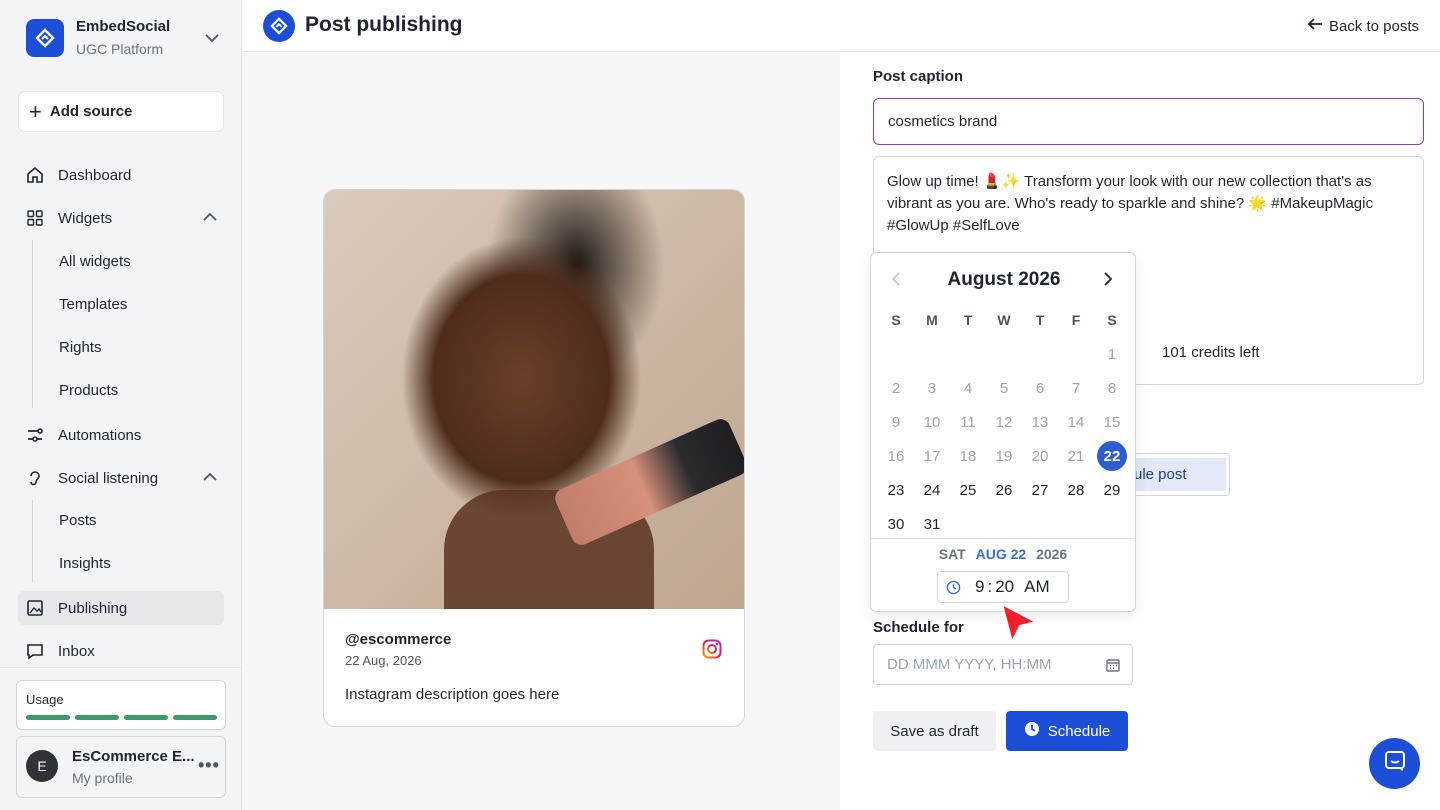 Image resolution: width=1440 pixels, height=810 pixels. Describe the element at coordinates (93, 608) in the screenshot. I see `sidebar-item-label: Publishing` at that location.